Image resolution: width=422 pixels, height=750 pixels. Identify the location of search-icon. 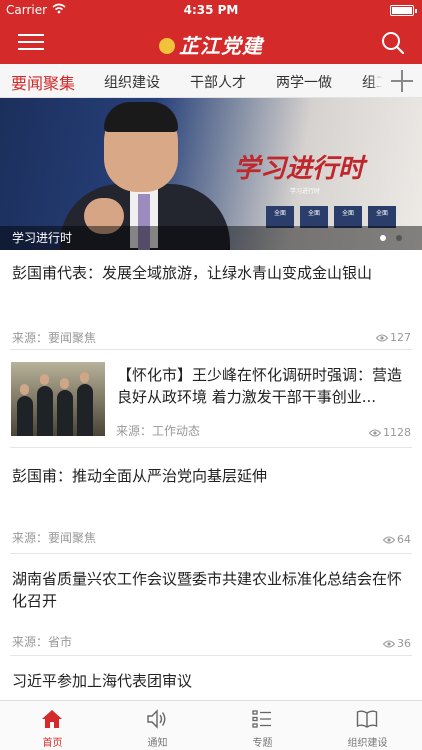
(393, 43).